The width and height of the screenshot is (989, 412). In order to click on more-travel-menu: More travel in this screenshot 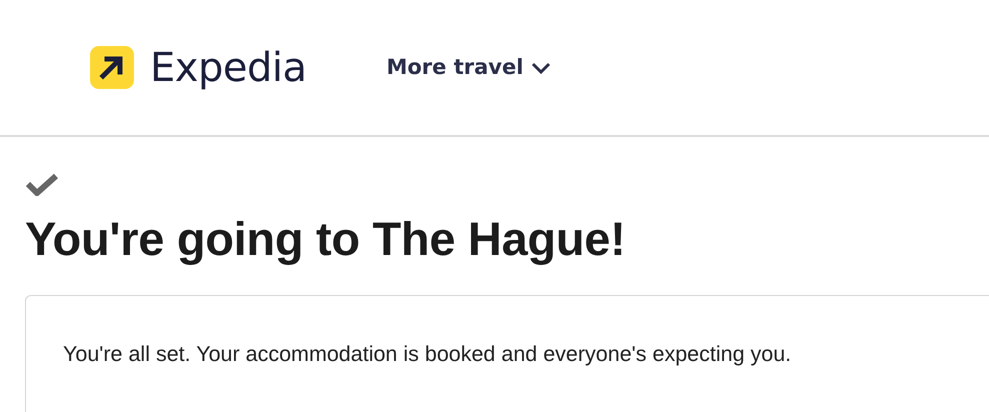, I will do `click(469, 68)`.